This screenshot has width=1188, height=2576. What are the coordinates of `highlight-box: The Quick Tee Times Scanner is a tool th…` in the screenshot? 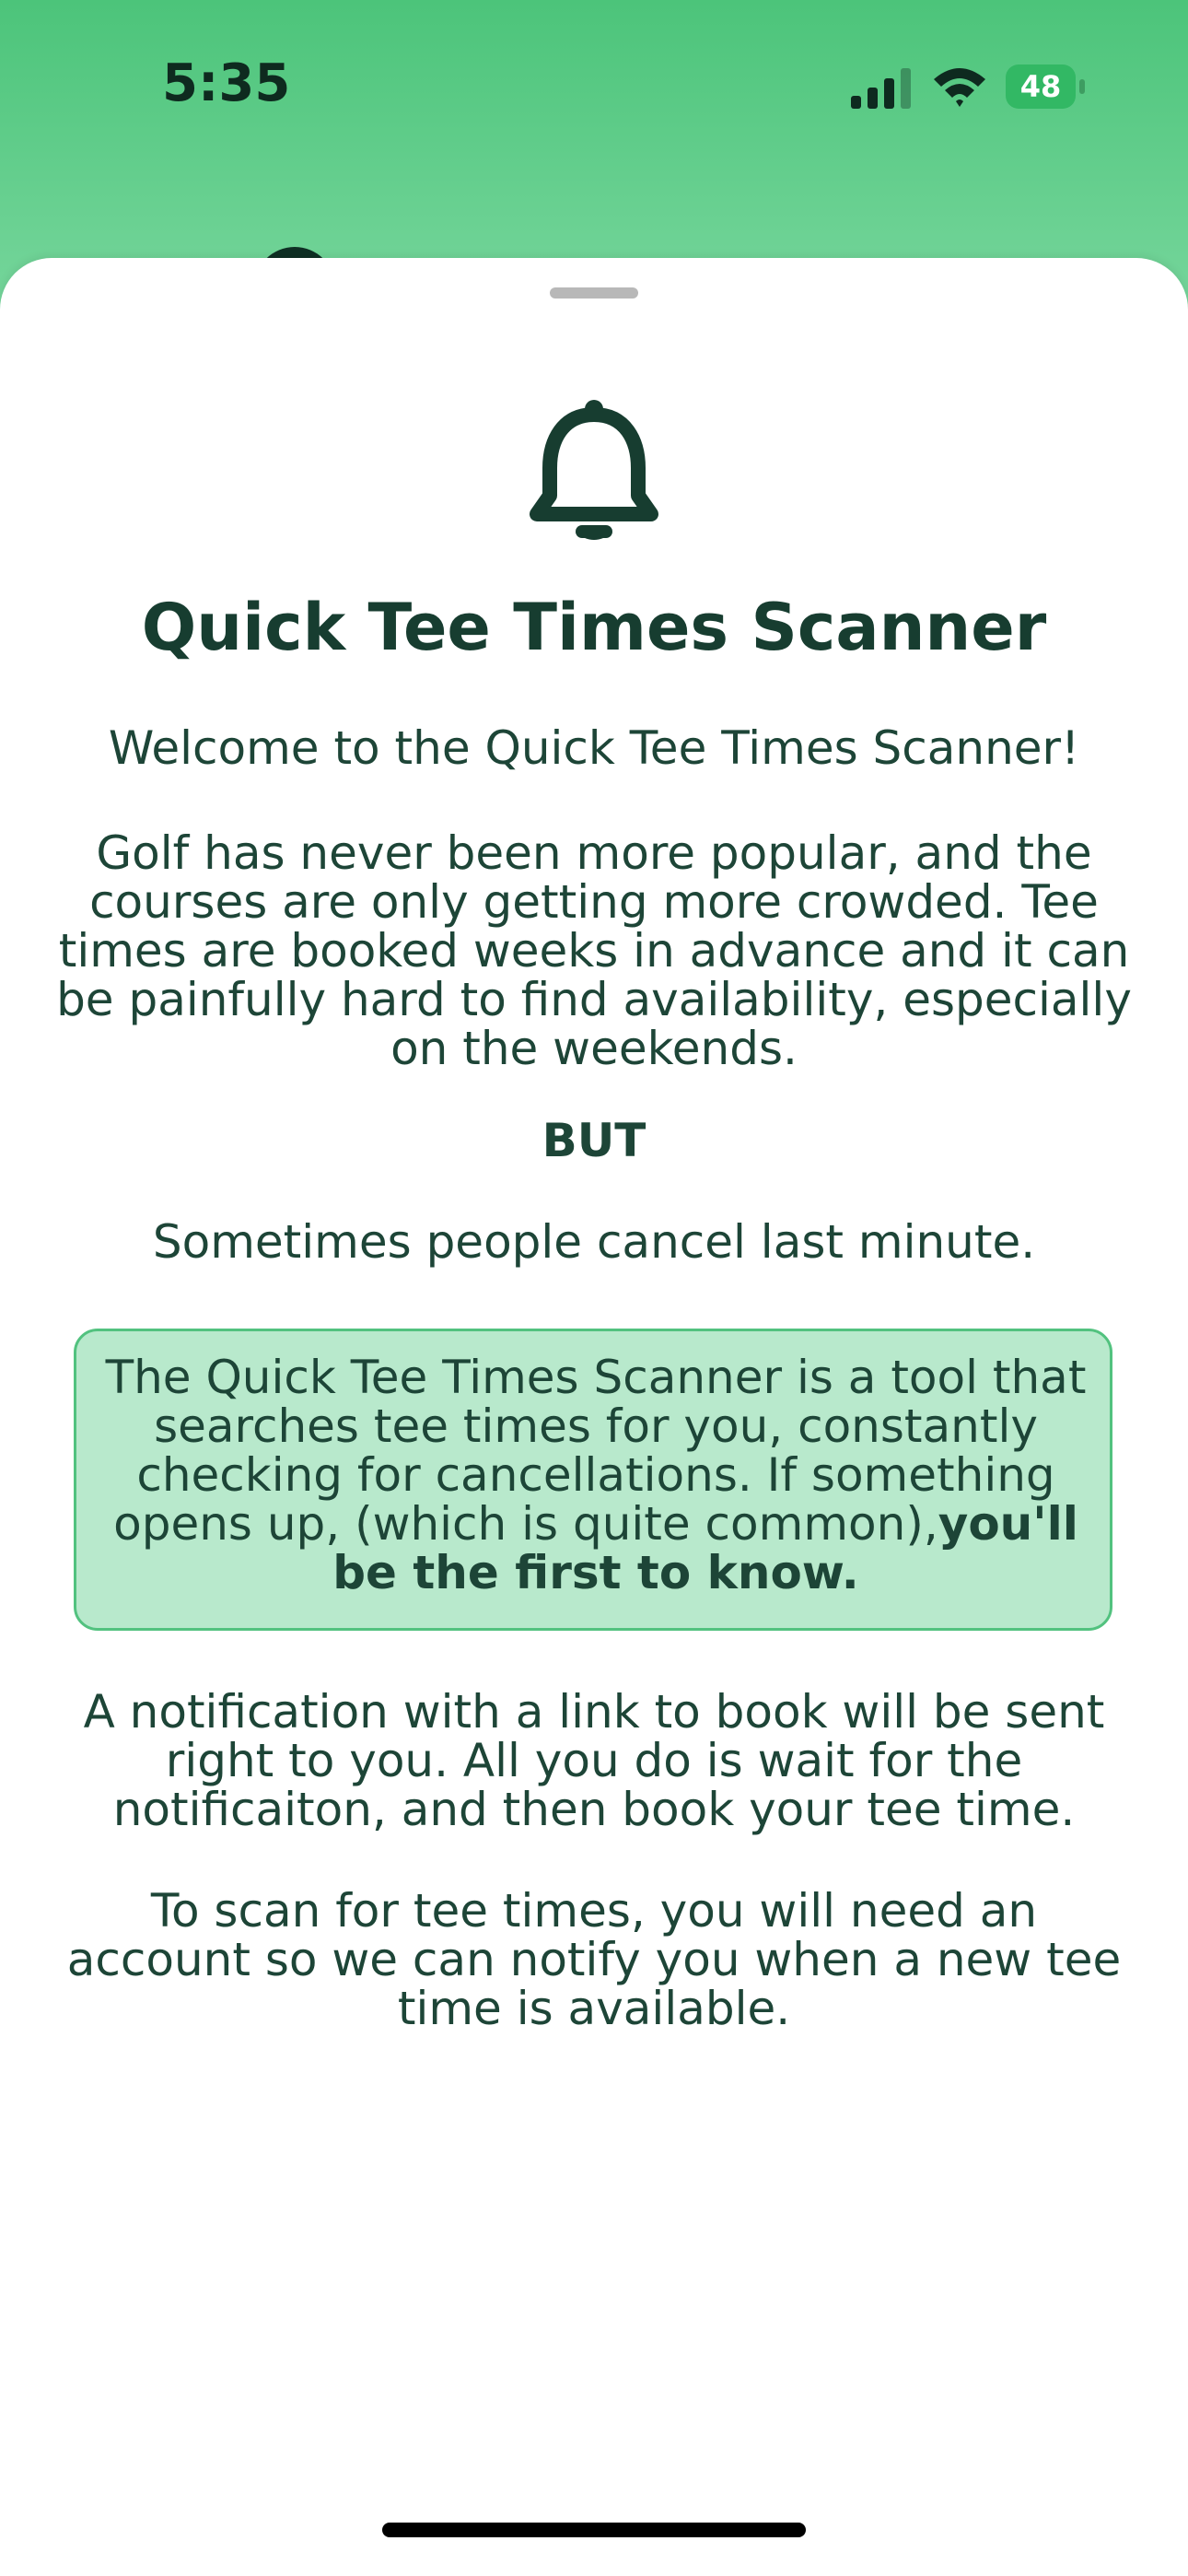 It's located at (593, 1480).